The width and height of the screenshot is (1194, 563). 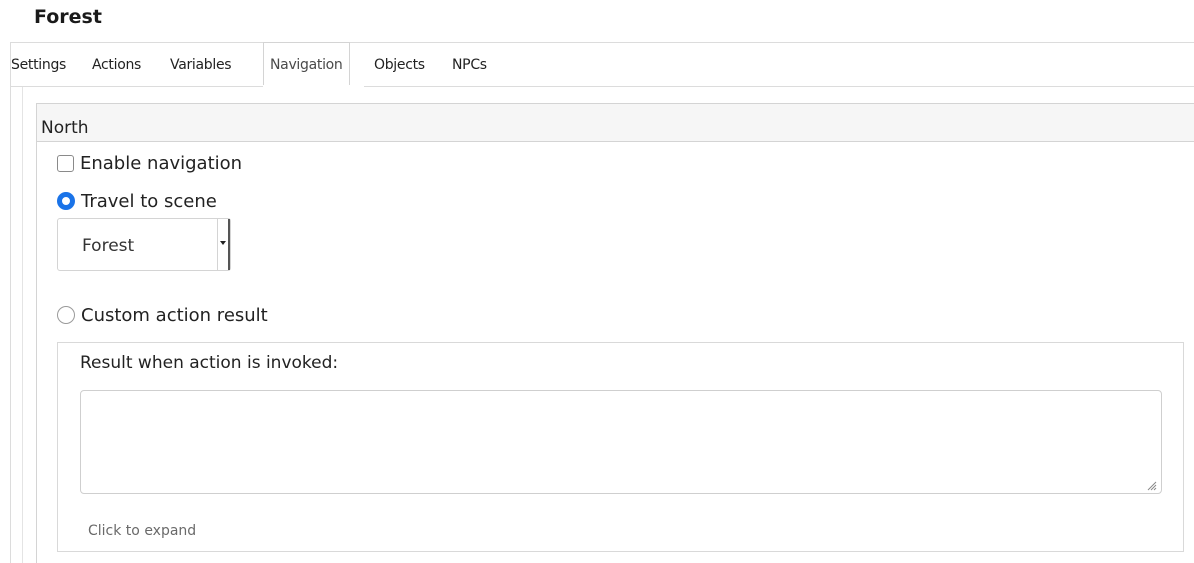 I want to click on tab-npcs: NPCs, so click(x=469, y=65).